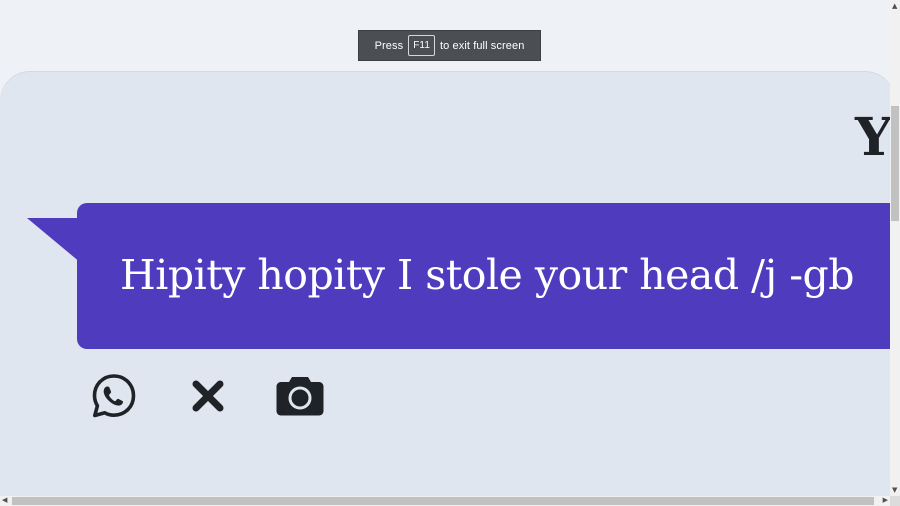  What do you see at coordinates (421, 45) in the screenshot?
I see `f11-key-badge: F11` at bounding box center [421, 45].